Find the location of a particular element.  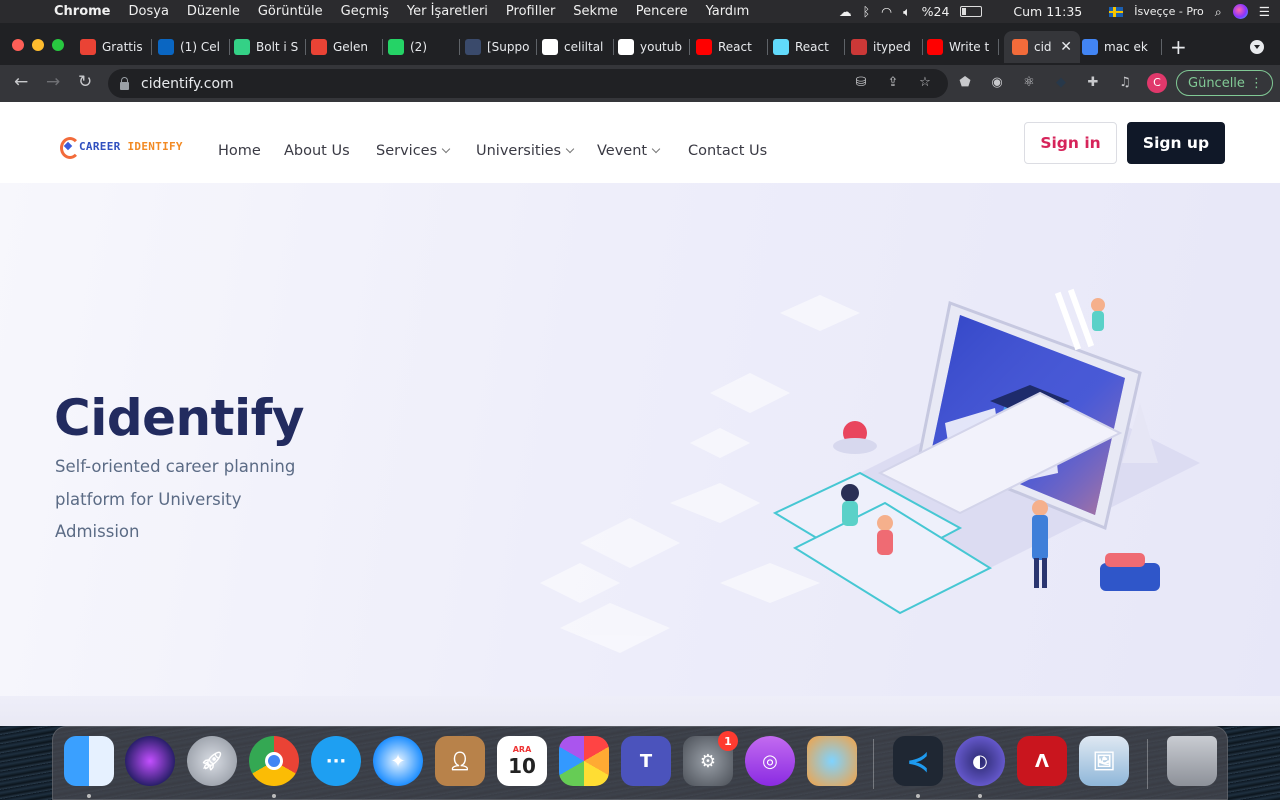

bookmark-star-icon: ☆ is located at coordinates (925, 83).